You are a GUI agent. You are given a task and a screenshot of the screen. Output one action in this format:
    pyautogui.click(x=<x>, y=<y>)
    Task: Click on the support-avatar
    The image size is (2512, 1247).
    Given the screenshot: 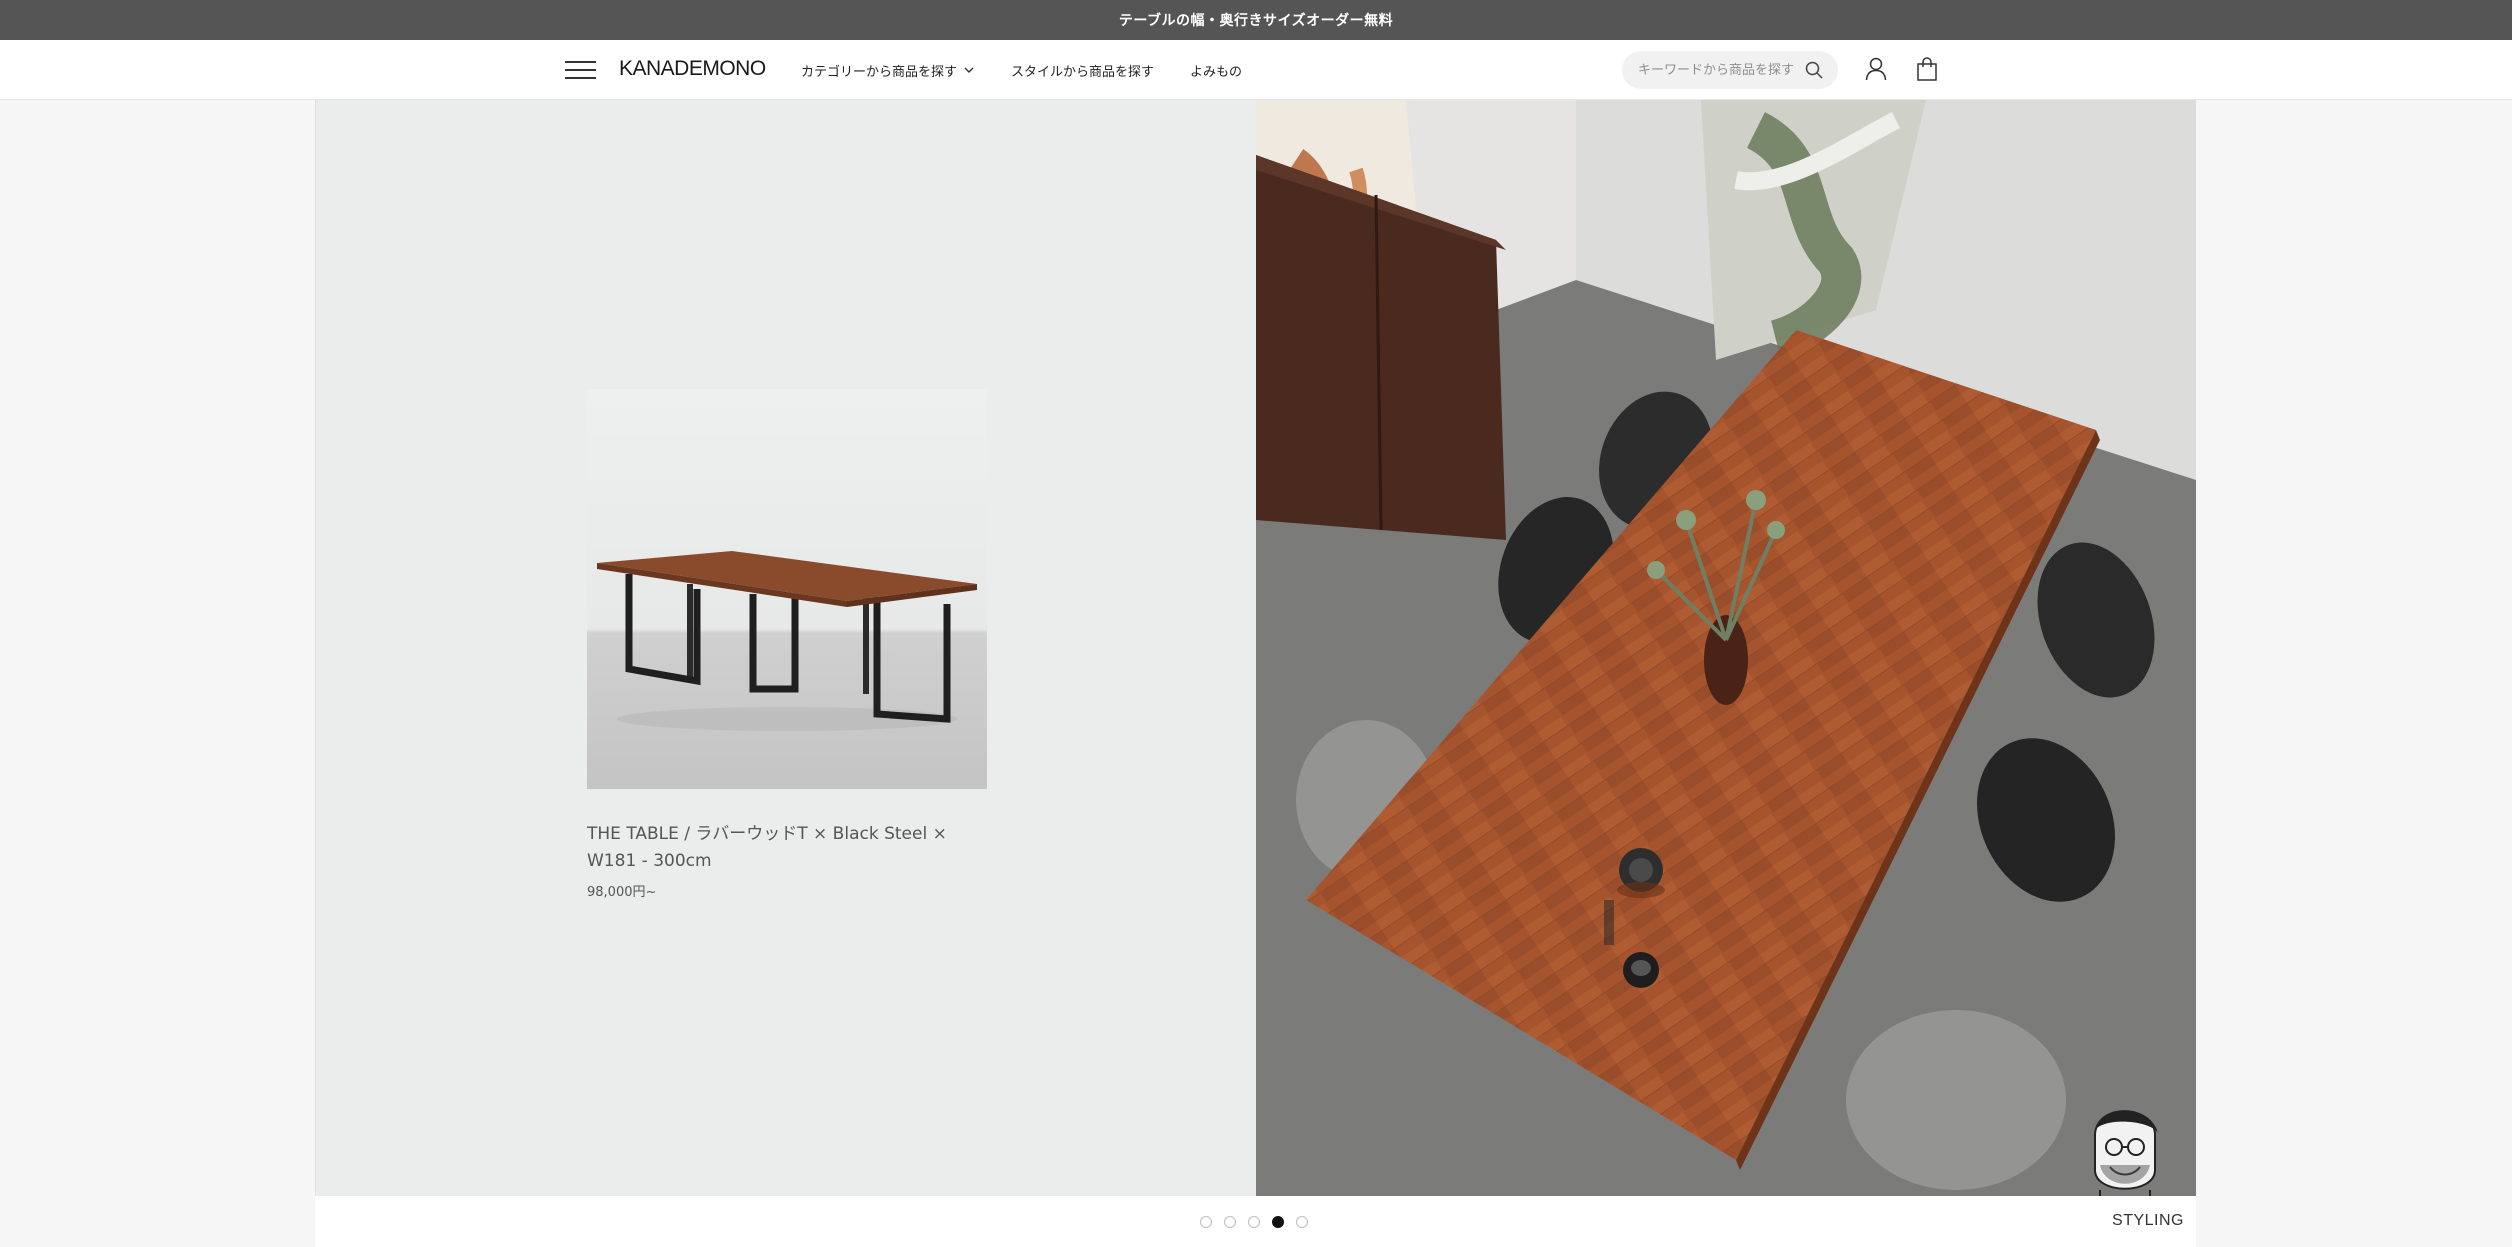 What is the action you would take?
    pyautogui.click(x=2125, y=1150)
    